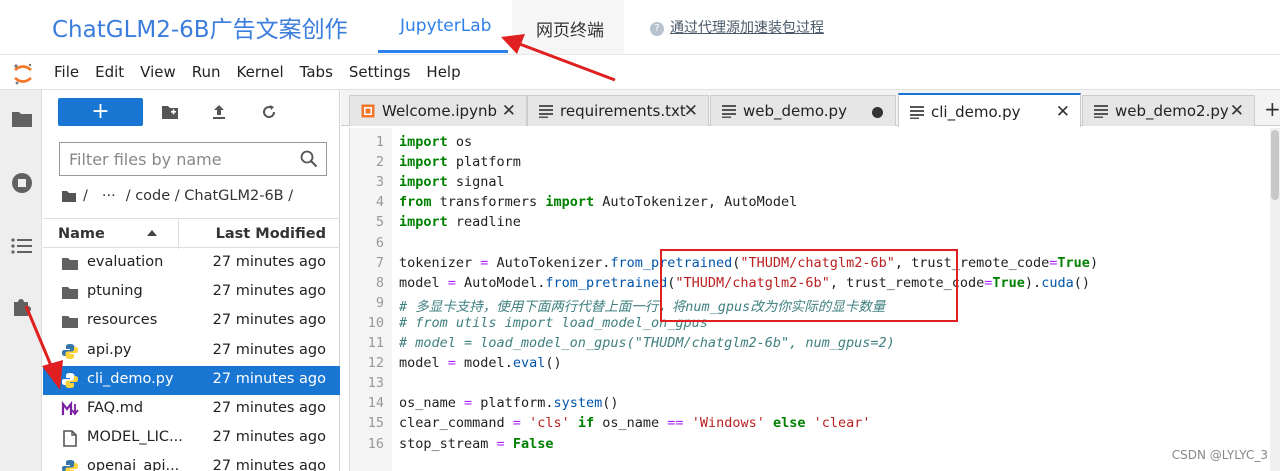  I want to click on file-list-header: Name Last Modified, so click(191, 233).